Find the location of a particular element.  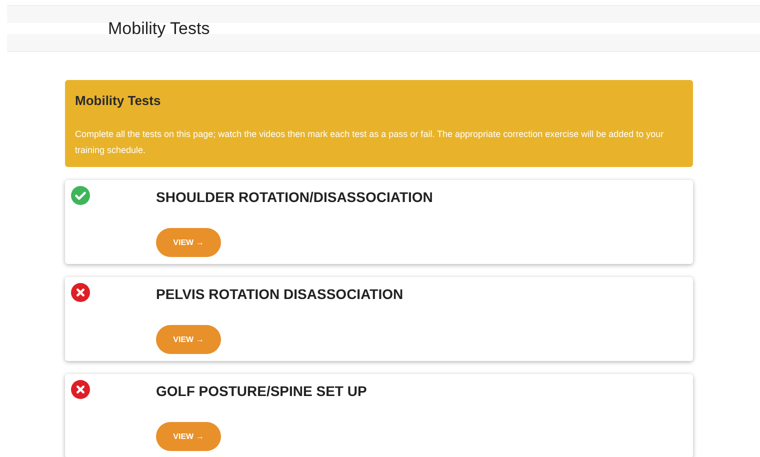

notice-title: Mobility Tests is located at coordinates (118, 100).